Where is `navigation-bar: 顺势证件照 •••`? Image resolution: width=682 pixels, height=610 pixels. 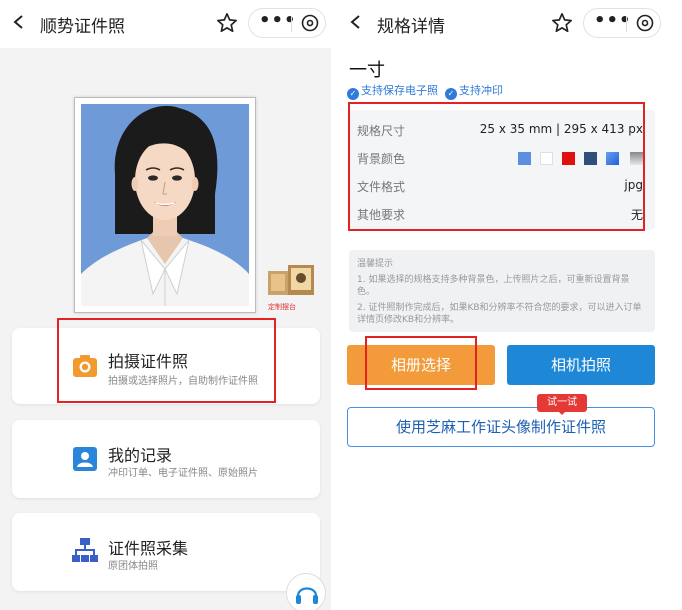 navigation-bar: 顺势证件照 ••• is located at coordinates (165, 24).